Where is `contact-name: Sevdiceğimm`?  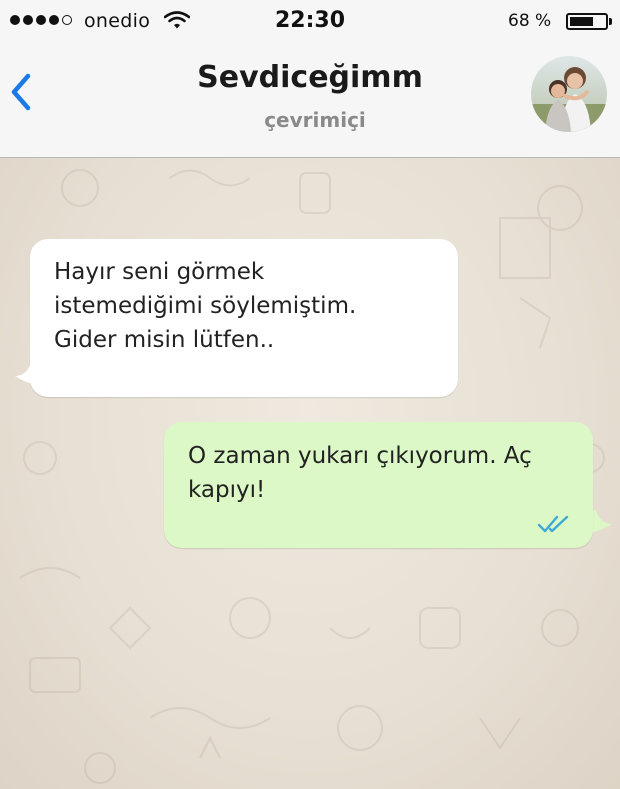
contact-name: Sevdiceğimm is located at coordinates (310, 77).